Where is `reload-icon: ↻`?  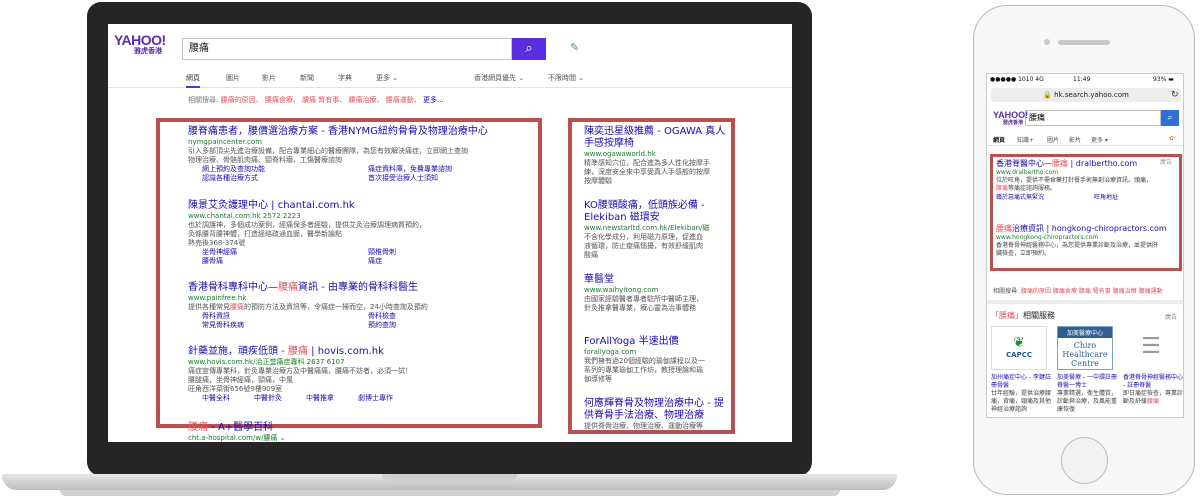 reload-icon: ↻ is located at coordinates (1175, 95).